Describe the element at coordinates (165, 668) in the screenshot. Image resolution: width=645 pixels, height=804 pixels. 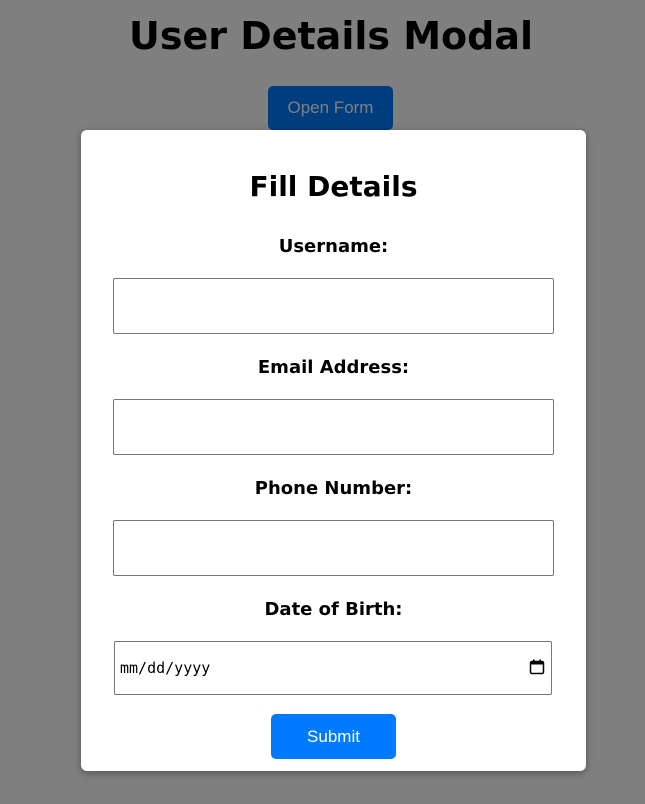
I see `date-placeholder: mm/dd/yyyy` at that location.